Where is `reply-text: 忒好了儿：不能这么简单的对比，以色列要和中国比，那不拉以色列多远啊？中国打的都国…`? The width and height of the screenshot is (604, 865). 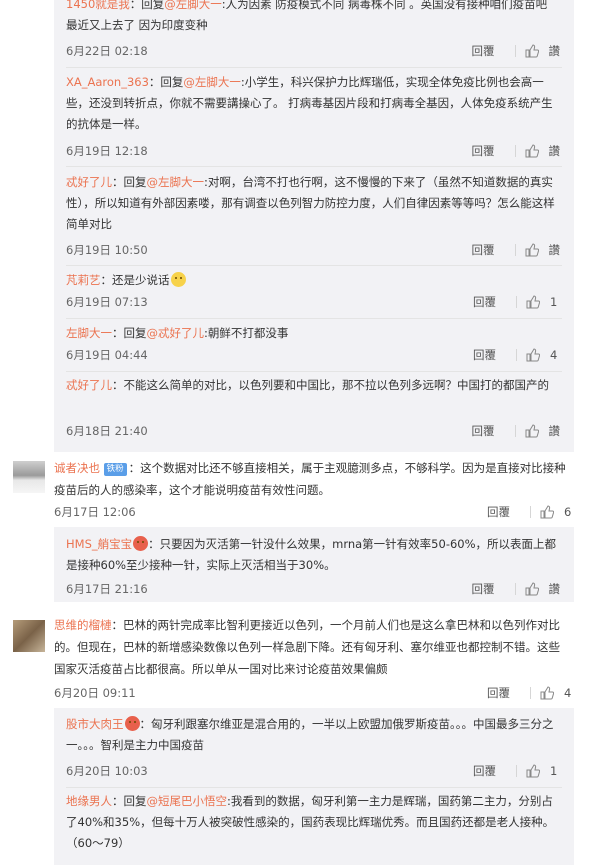
reply-text: 忒好了儿：不能这么简单的对比，以色列要和中国比，那不拉以色列多远啊？中国打的都国… is located at coordinates (307, 385).